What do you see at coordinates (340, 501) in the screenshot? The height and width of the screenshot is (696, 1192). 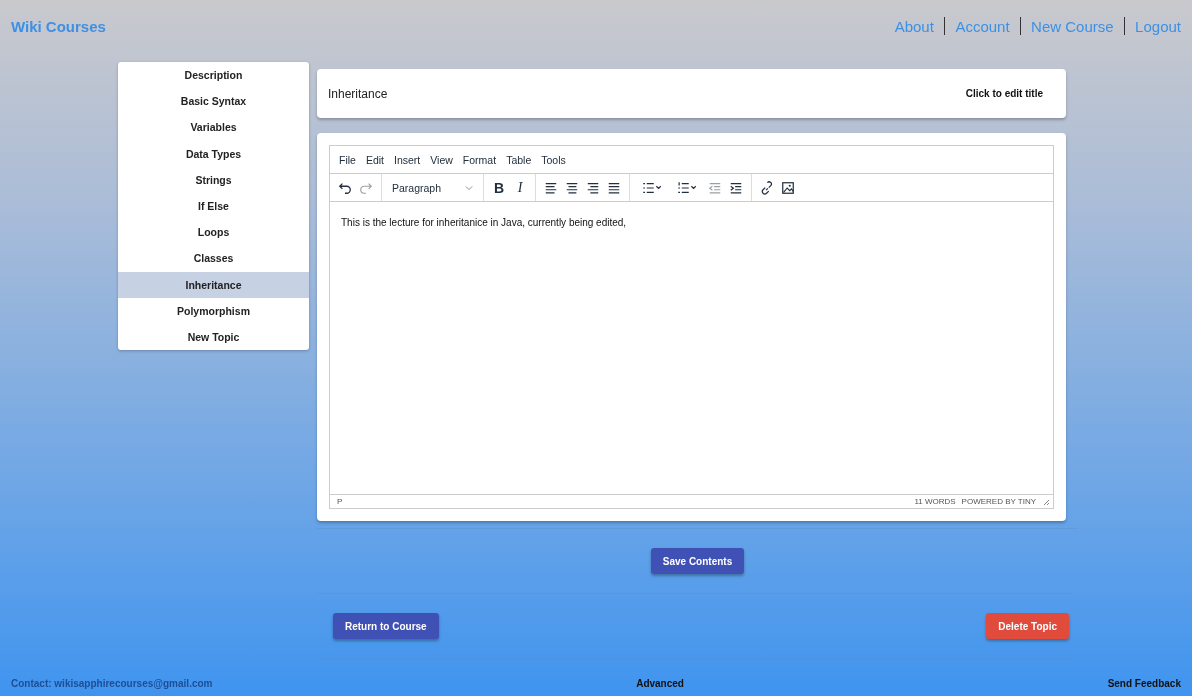 I see `element-path: P` at bounding box center [340, 501].